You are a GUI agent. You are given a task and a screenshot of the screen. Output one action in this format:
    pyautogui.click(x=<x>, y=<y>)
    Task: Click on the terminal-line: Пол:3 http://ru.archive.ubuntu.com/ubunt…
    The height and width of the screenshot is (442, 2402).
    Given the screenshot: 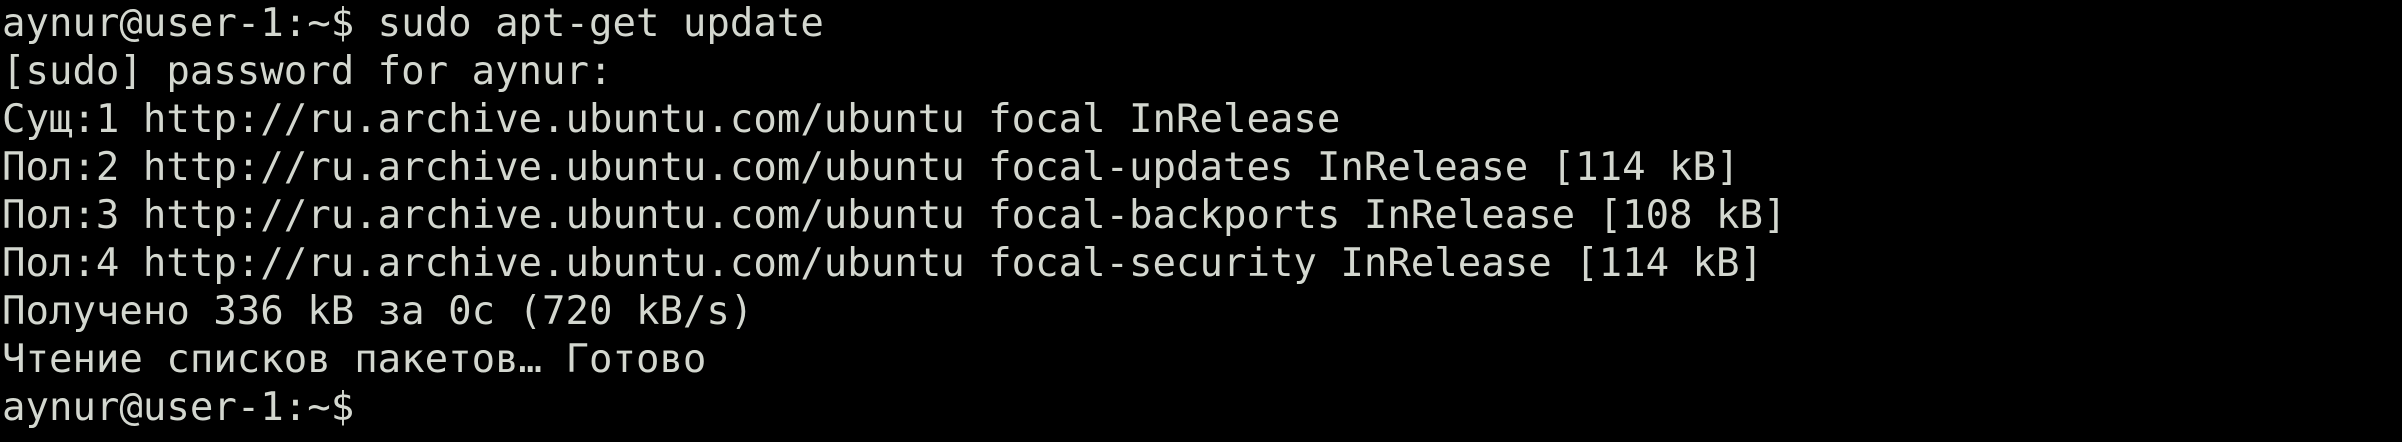 What is the action you would take?
    pyautogui.click(x=894, y=215)
    